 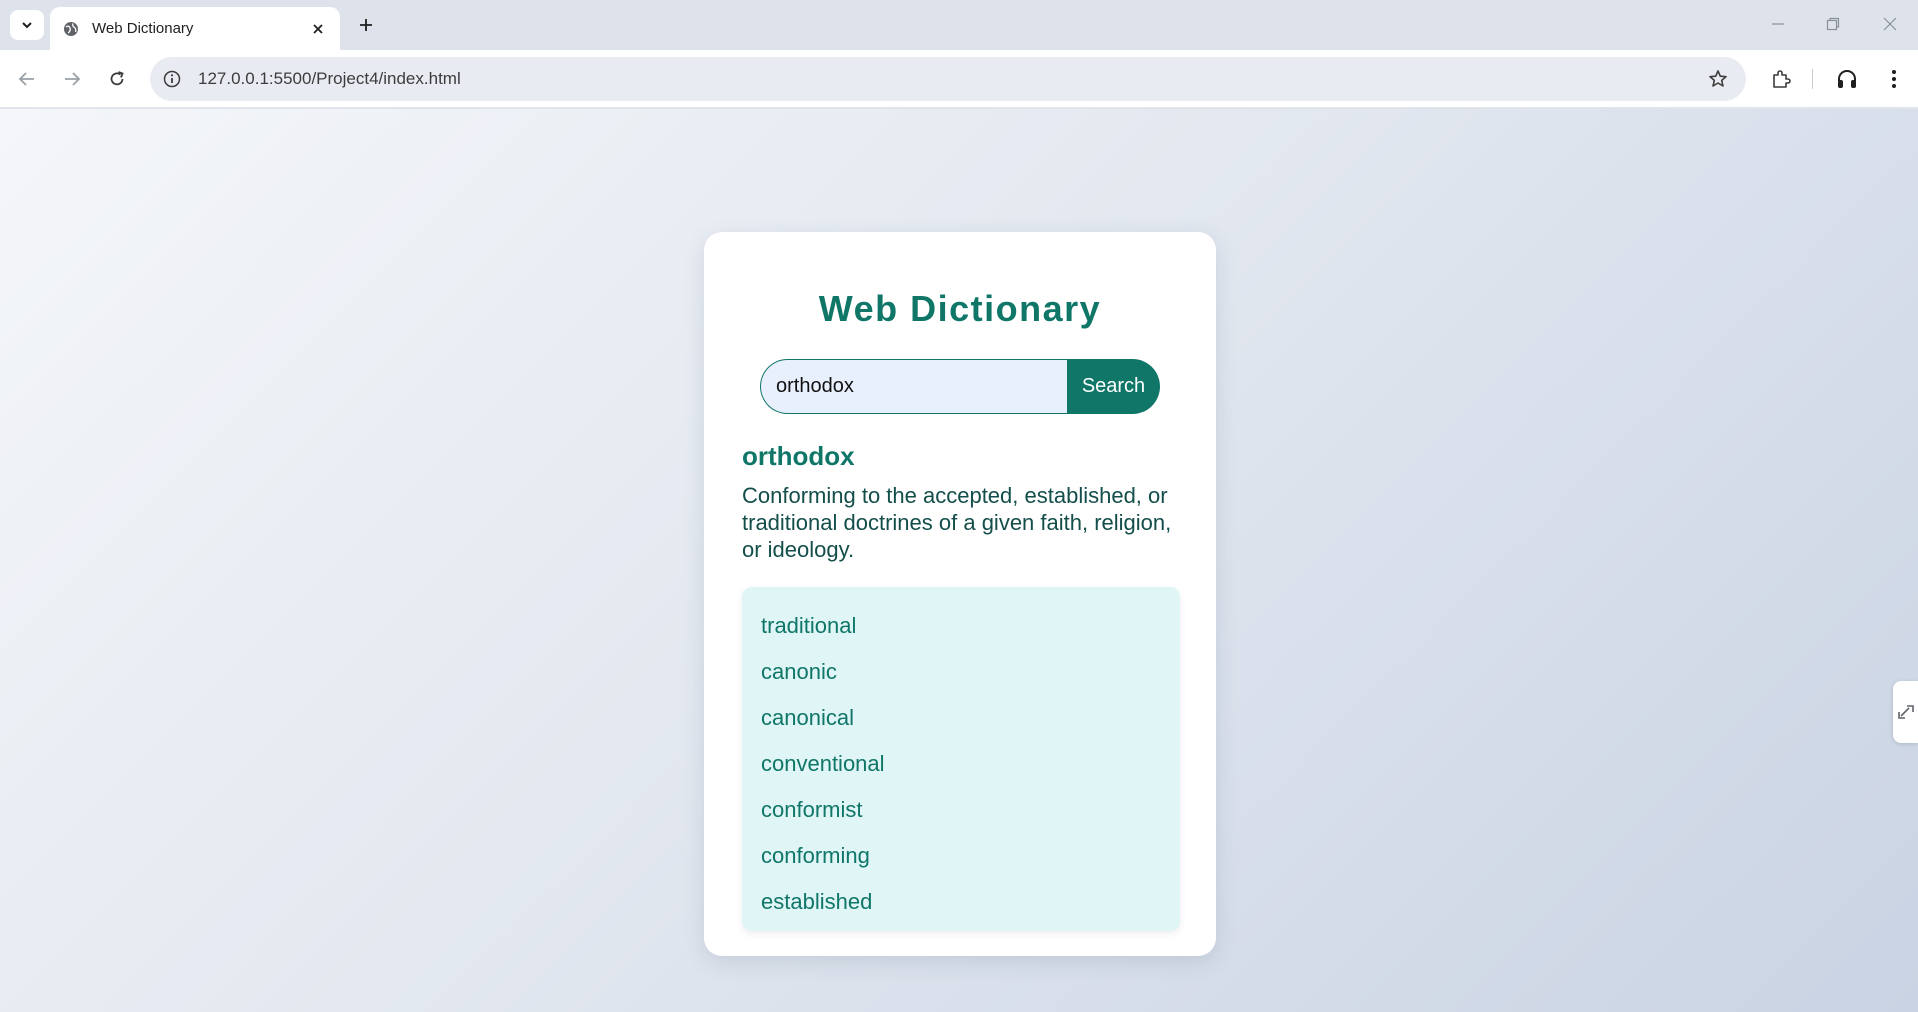 I want to click on tab-search-button, so click(x=27, y=25).